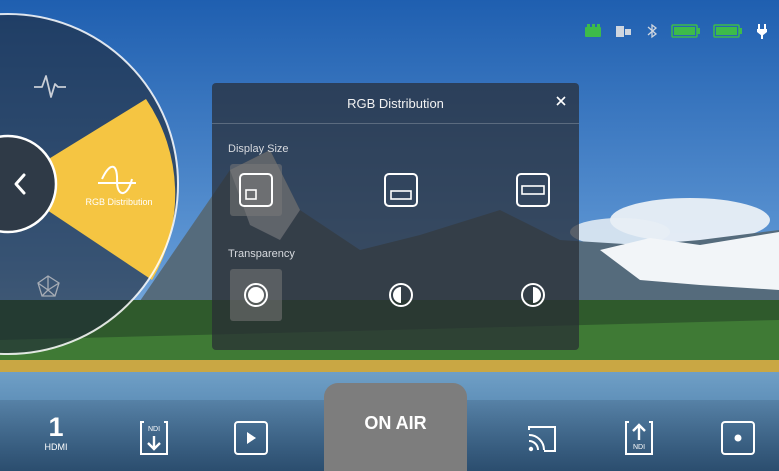  I want to click on transparency-half-icon, so click(401, 295).